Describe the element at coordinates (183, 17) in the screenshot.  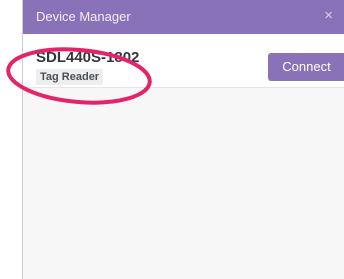
I see `title-bar: Device Manager ×` at that location.